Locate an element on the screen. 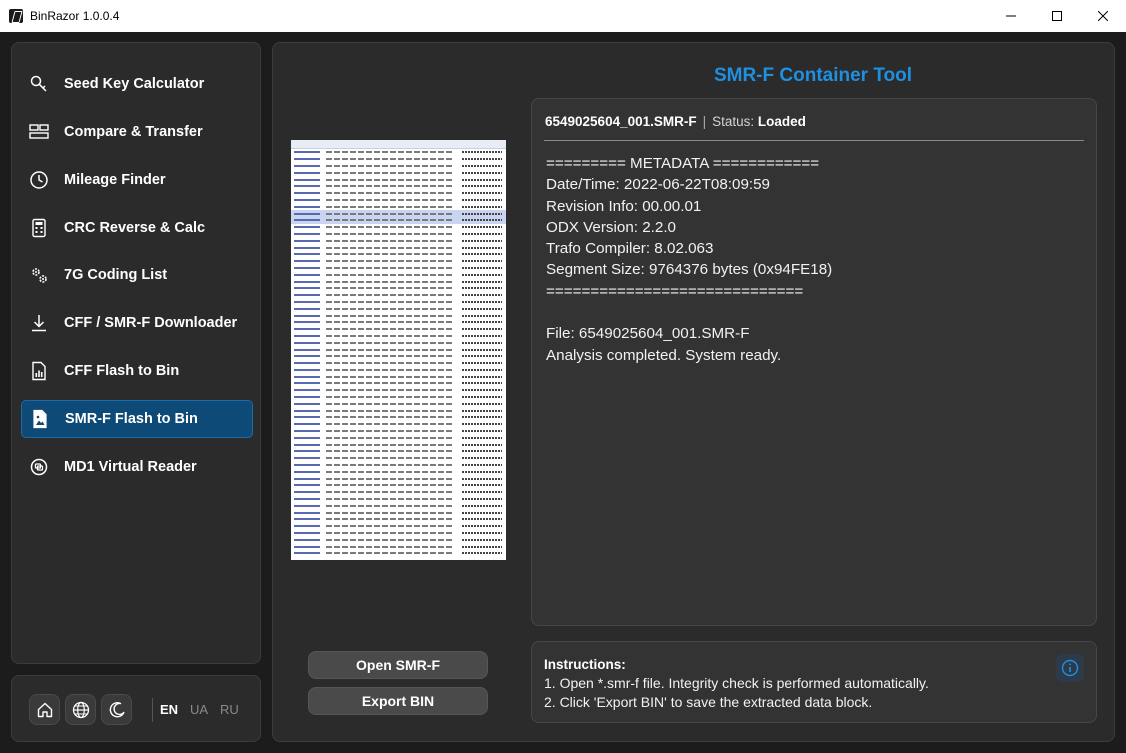  metadata-line: Analysis completed. System ready. is located at coordinates (664, 355).